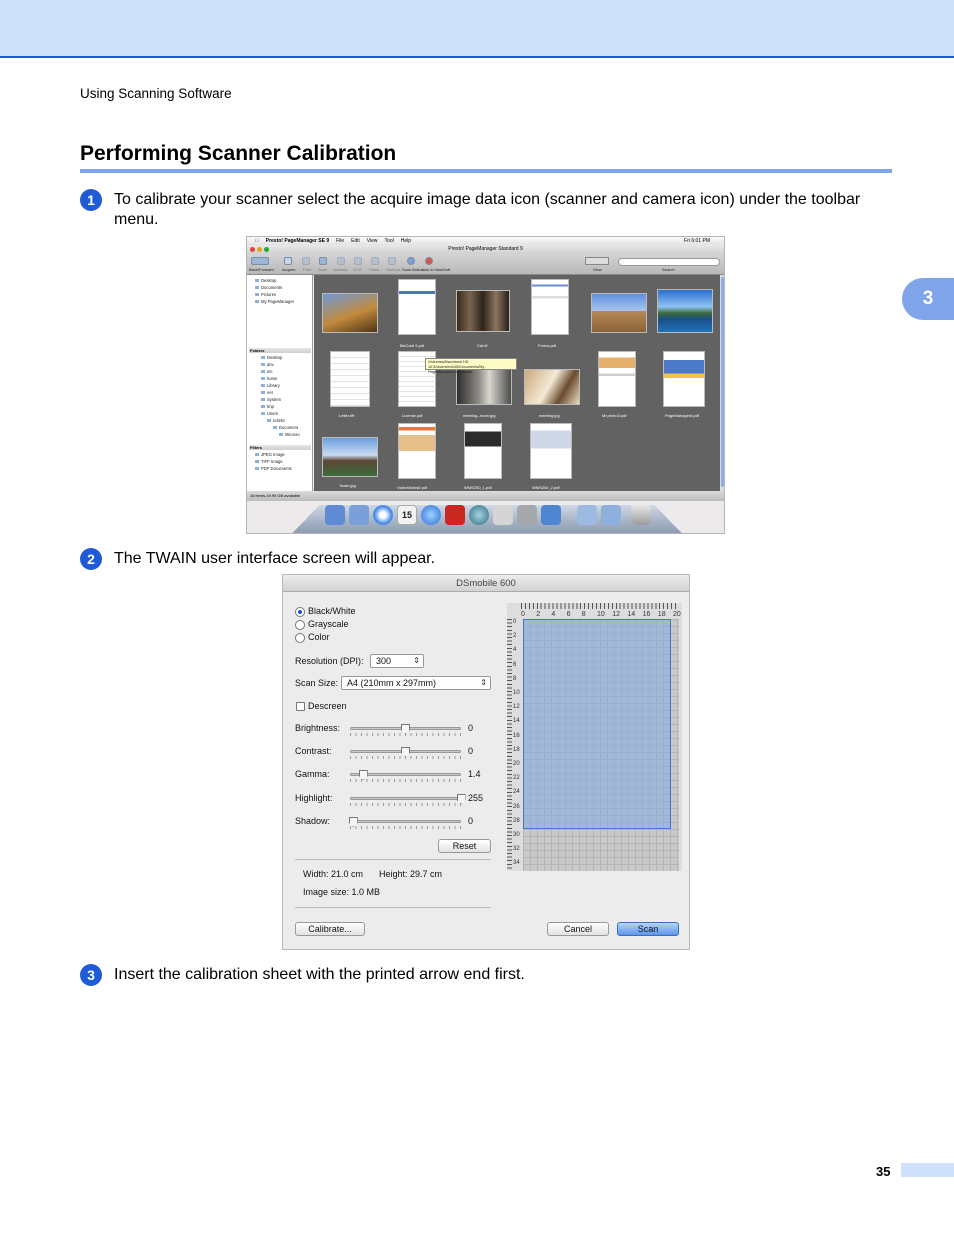 The image size is (954, 1235). What do you see at coordinates (474, 774) in the screenshot?
I see `slider-value: 1.4` at bounding box center [474, 774].